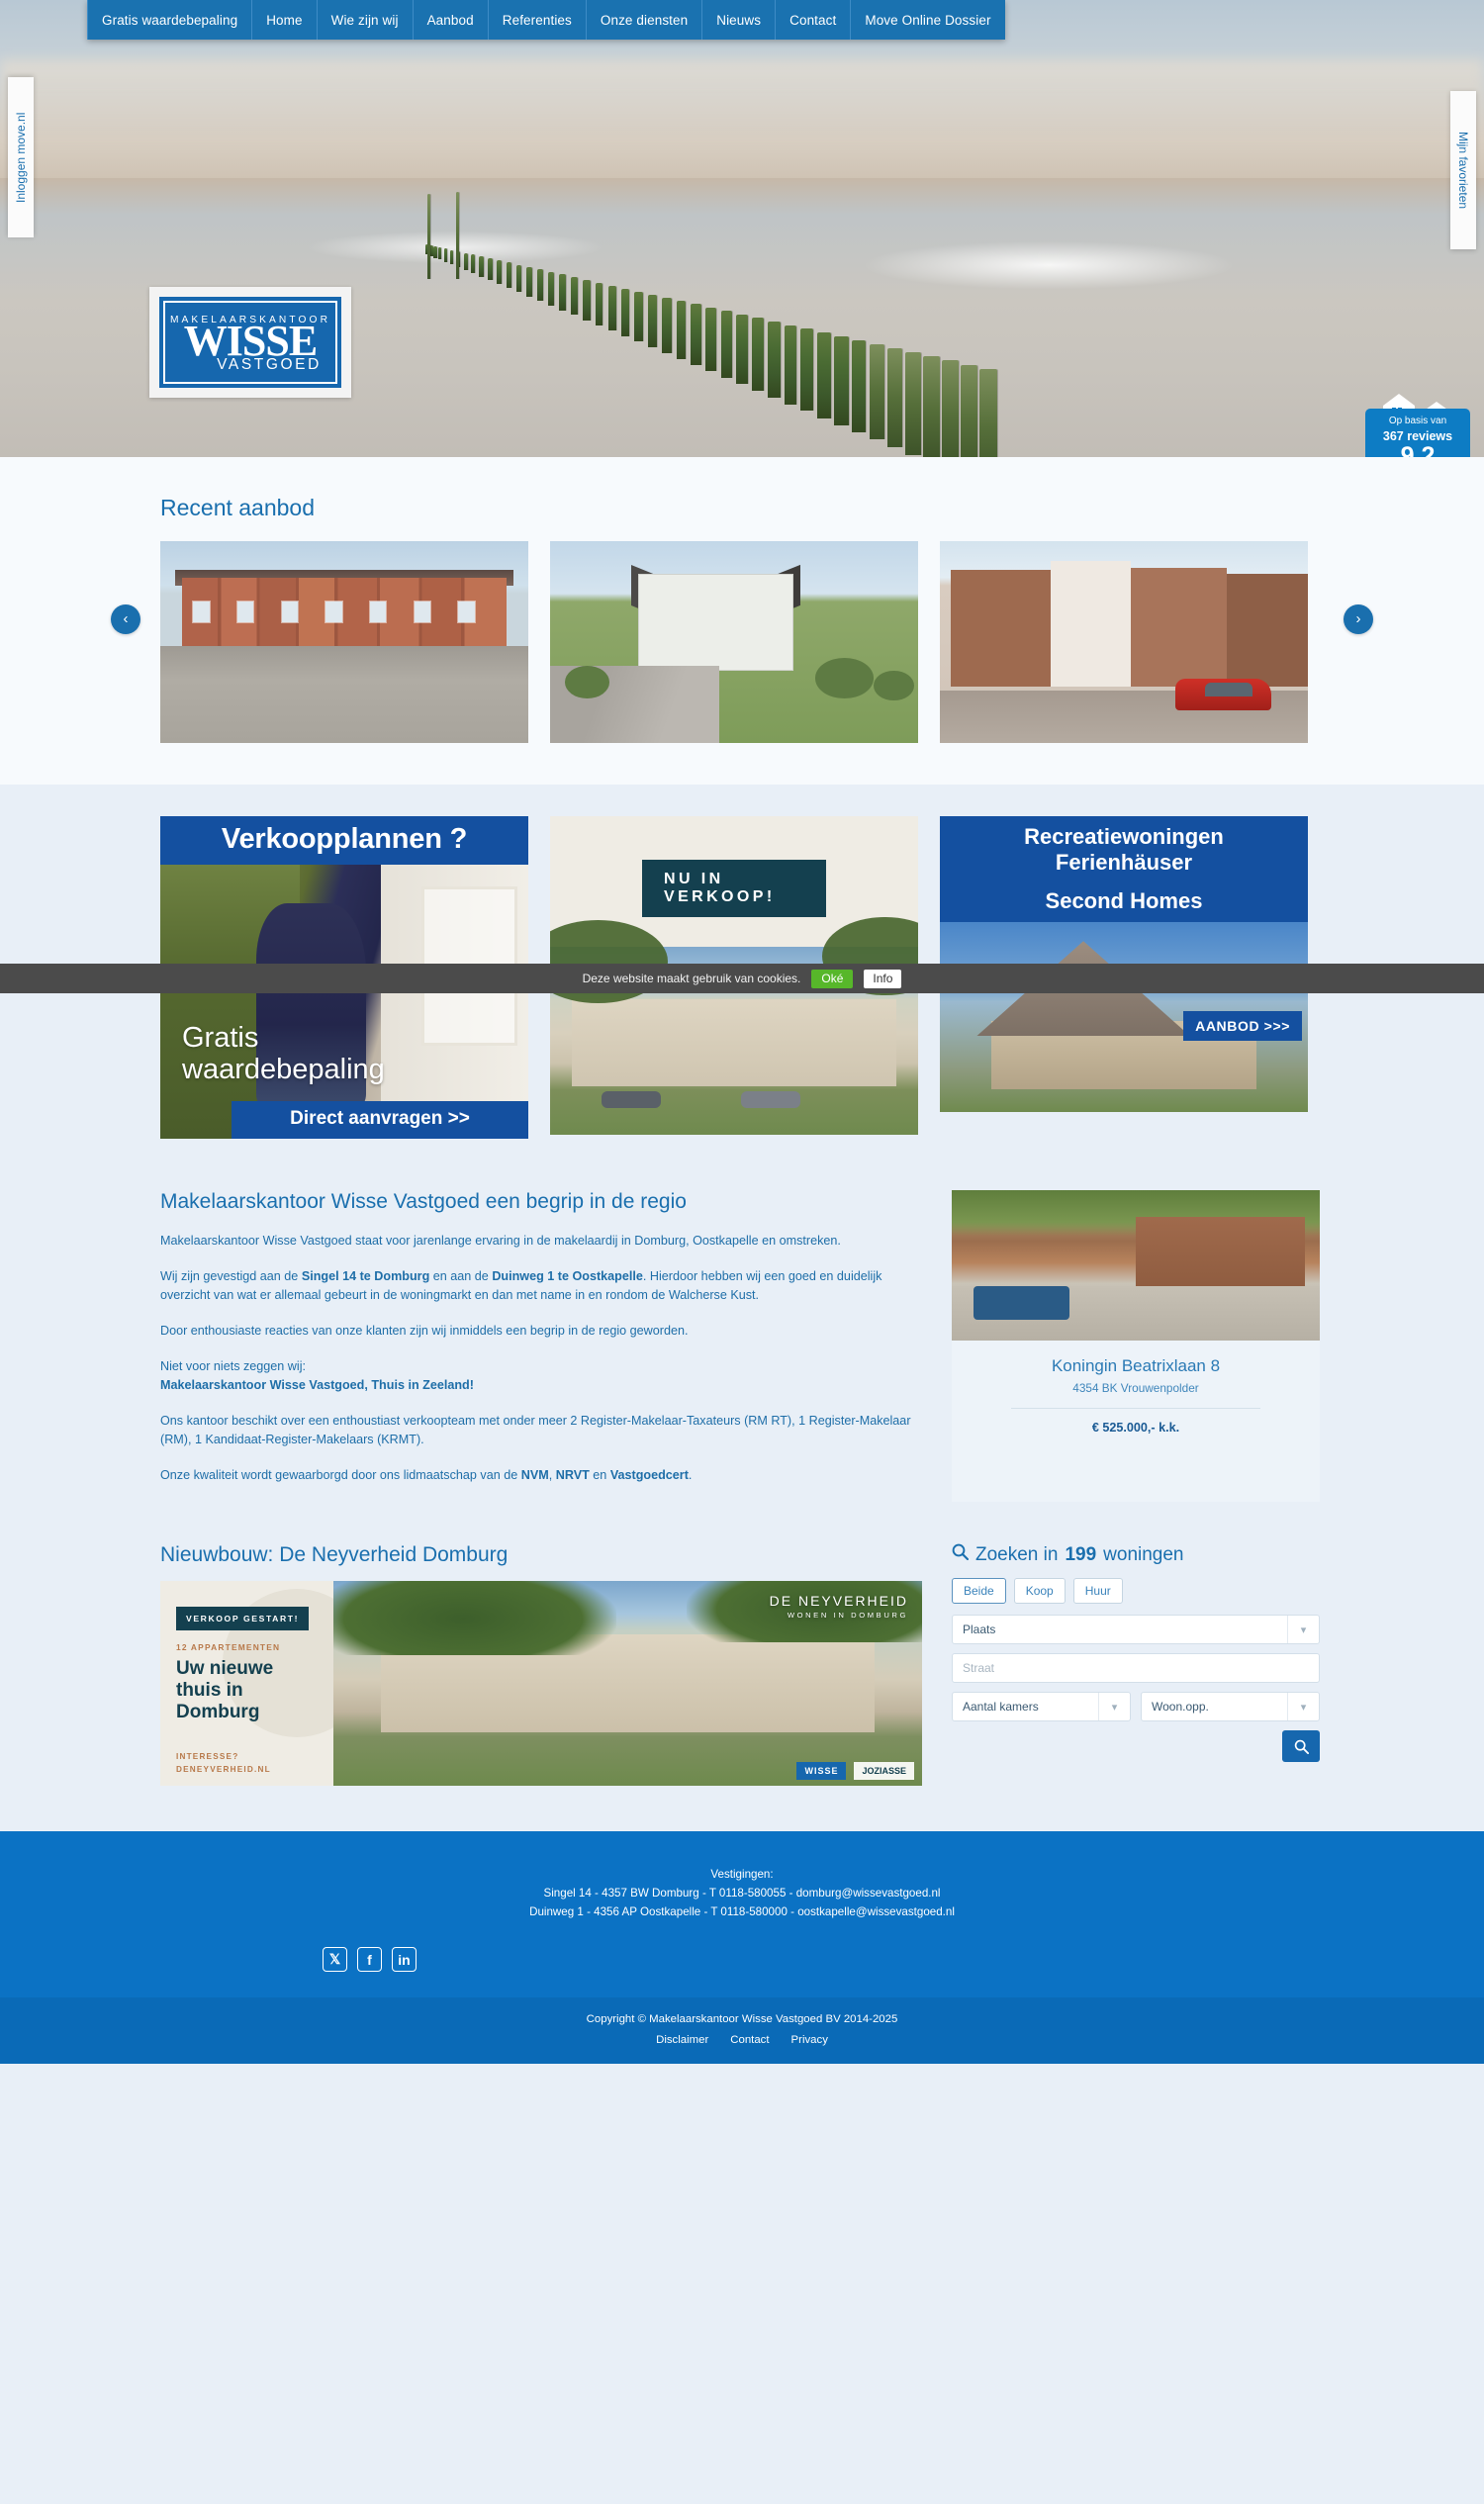 The height and width of the screenshot is (2504, 1484). I want to click on cookie-accept-button: Oké, so click(832, 978).